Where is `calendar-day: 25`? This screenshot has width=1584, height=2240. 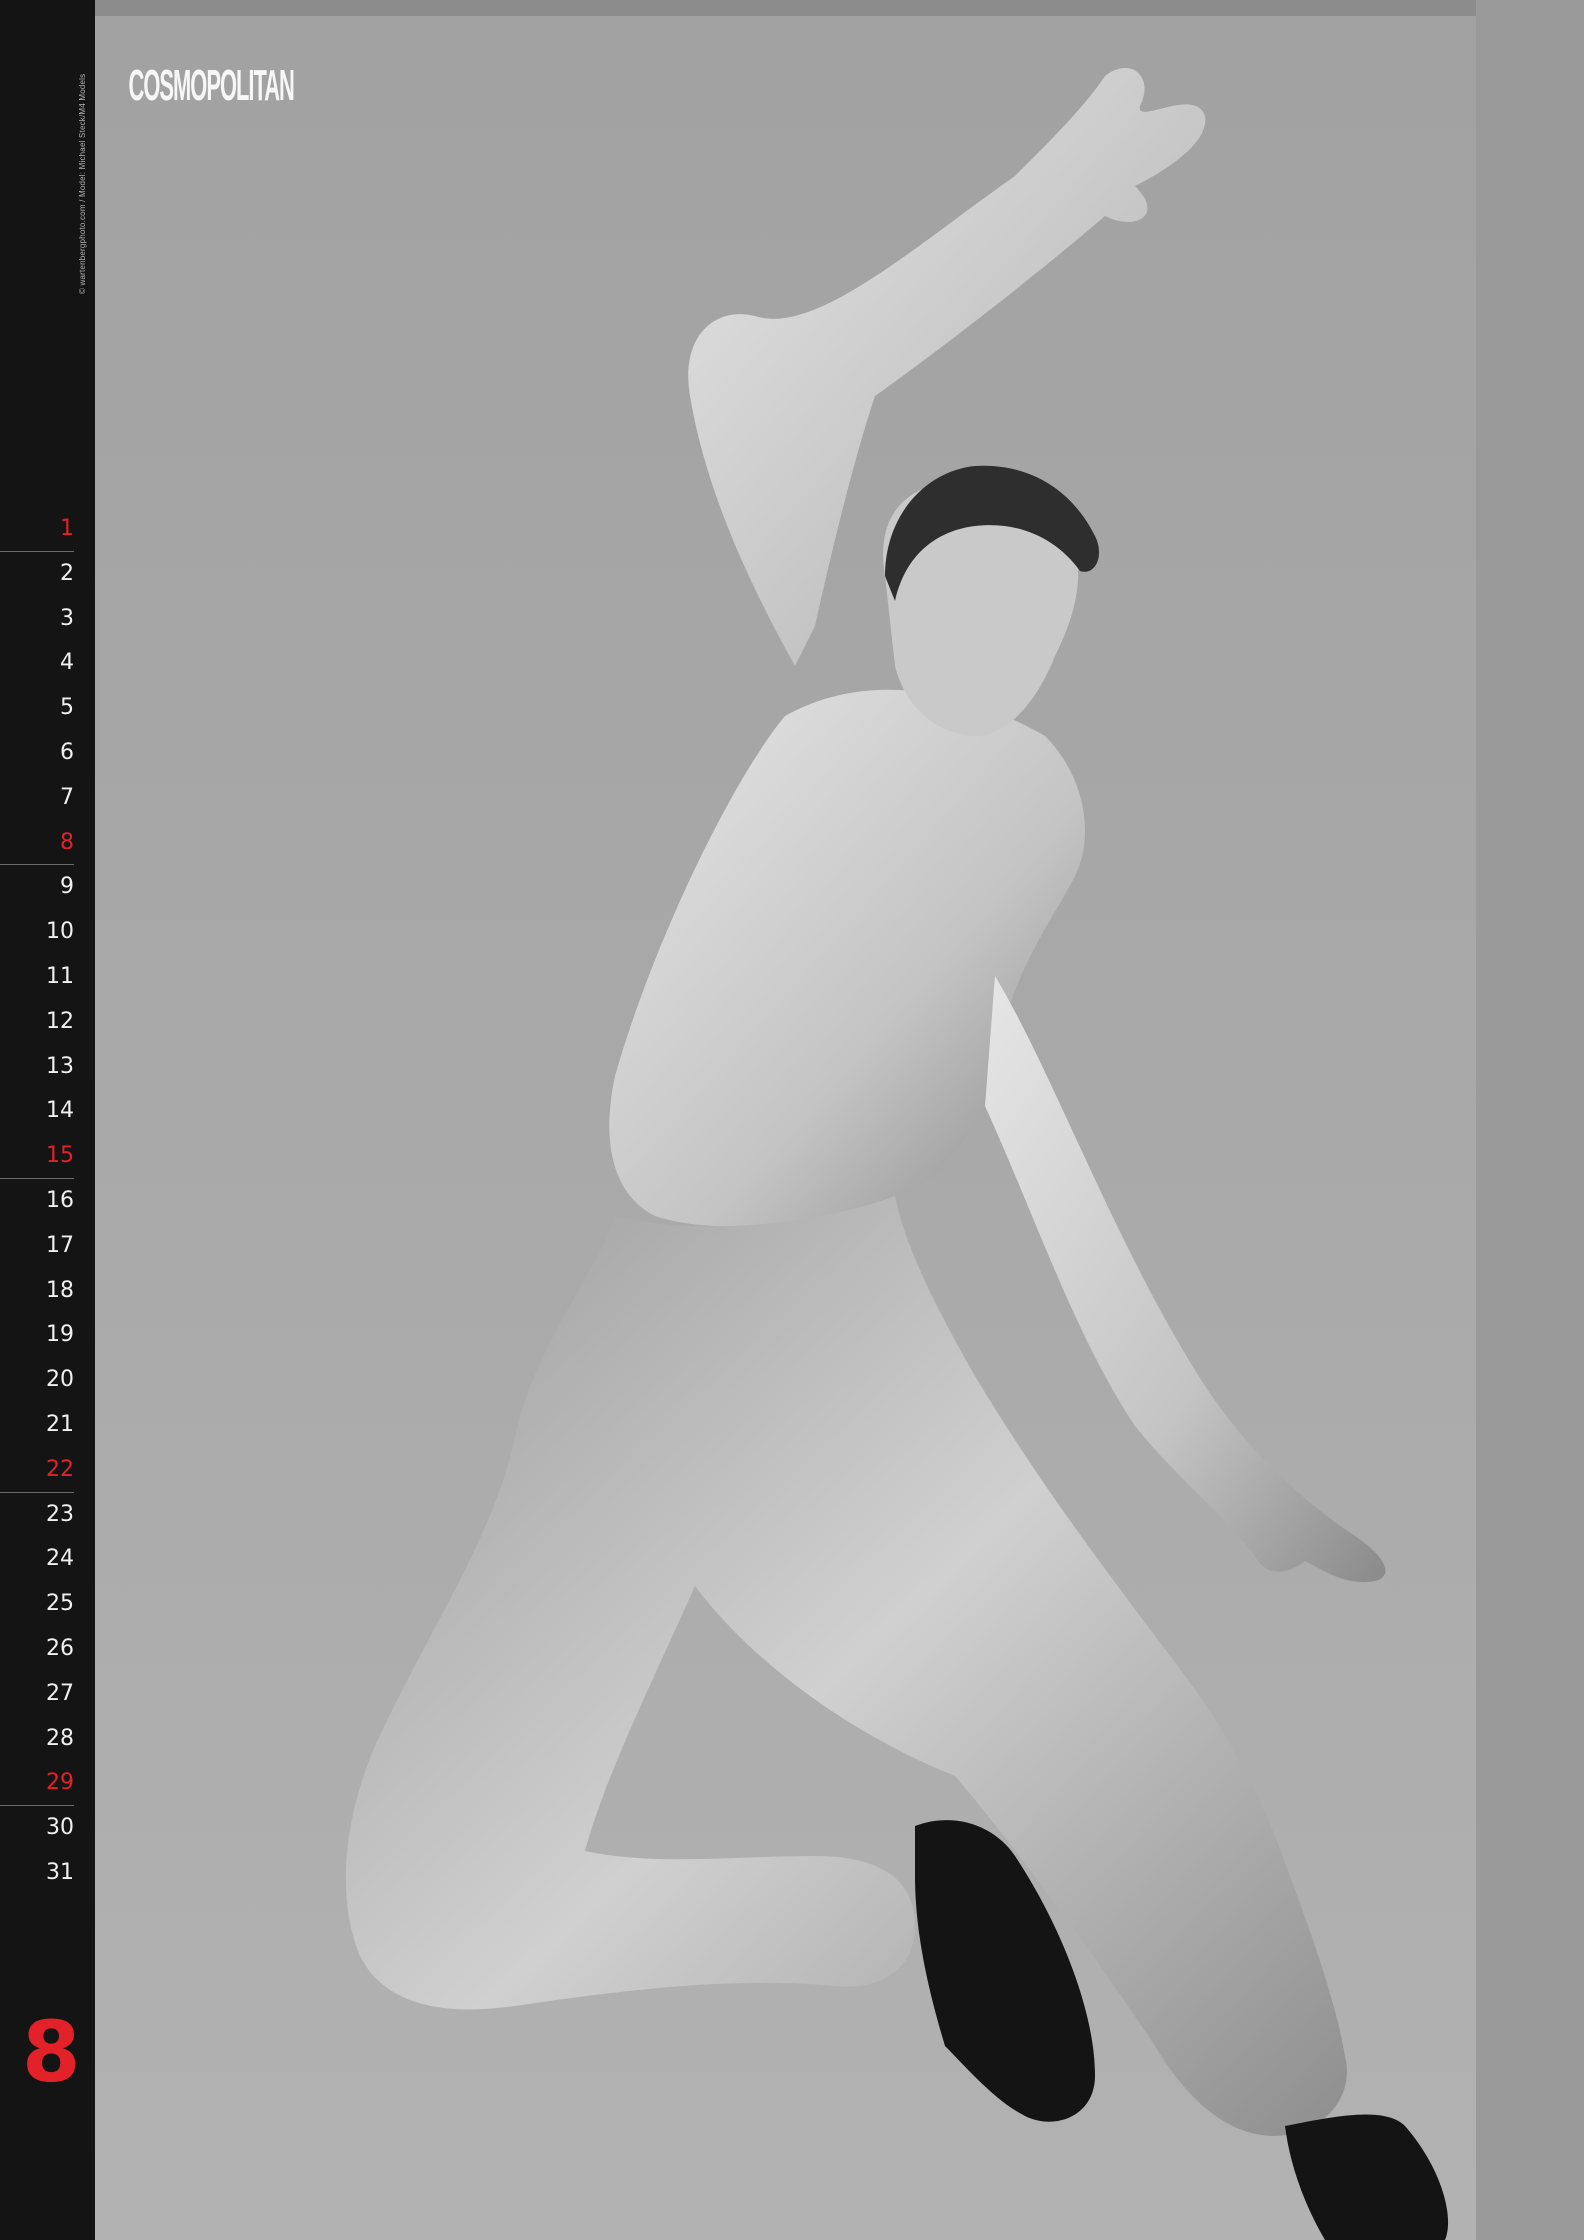
calendar-day: 25 is located at coordinates (60, 1604).